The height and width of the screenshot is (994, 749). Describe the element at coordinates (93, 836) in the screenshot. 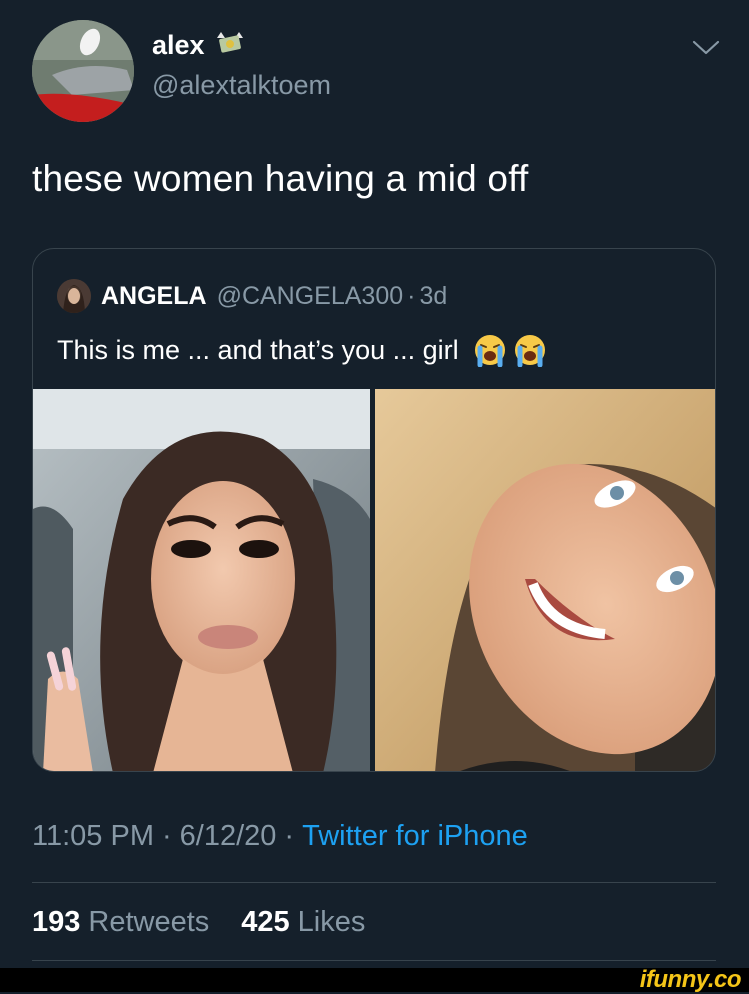

I see `tweet-timestamp: 11:05 PM` at that location.